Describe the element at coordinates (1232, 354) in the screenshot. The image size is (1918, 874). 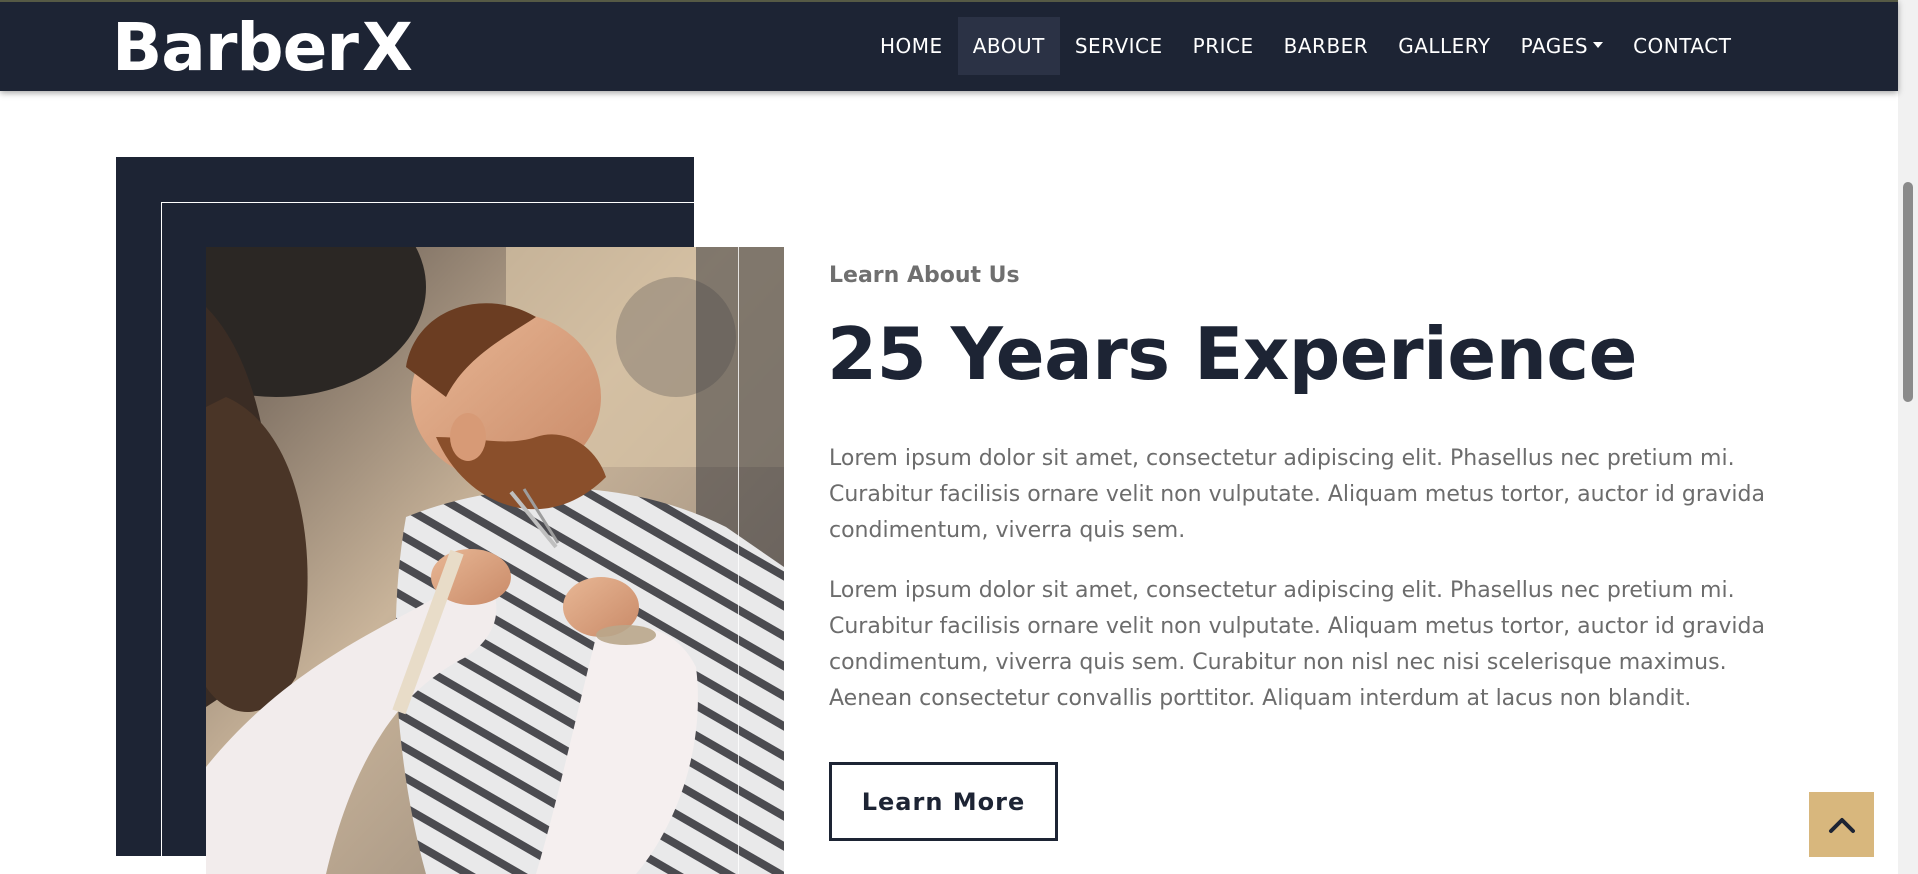
I see `section-heading: 25 Years Experience` at that location.